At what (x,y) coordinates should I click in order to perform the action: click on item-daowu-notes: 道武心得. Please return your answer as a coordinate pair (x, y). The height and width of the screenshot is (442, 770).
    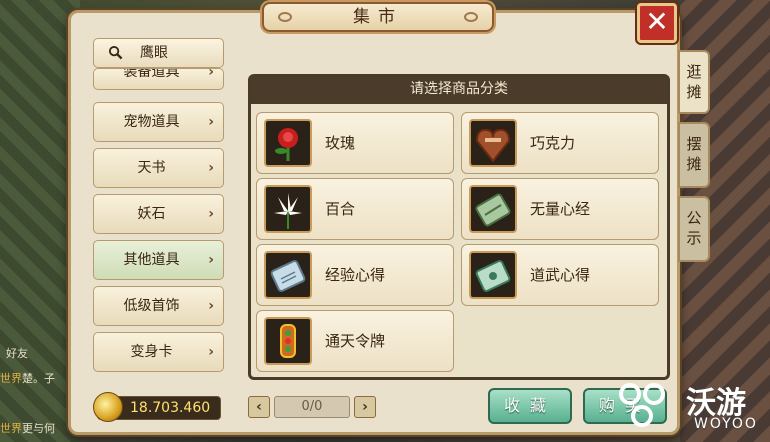
    Looking at the image, I should click on (560, 275).